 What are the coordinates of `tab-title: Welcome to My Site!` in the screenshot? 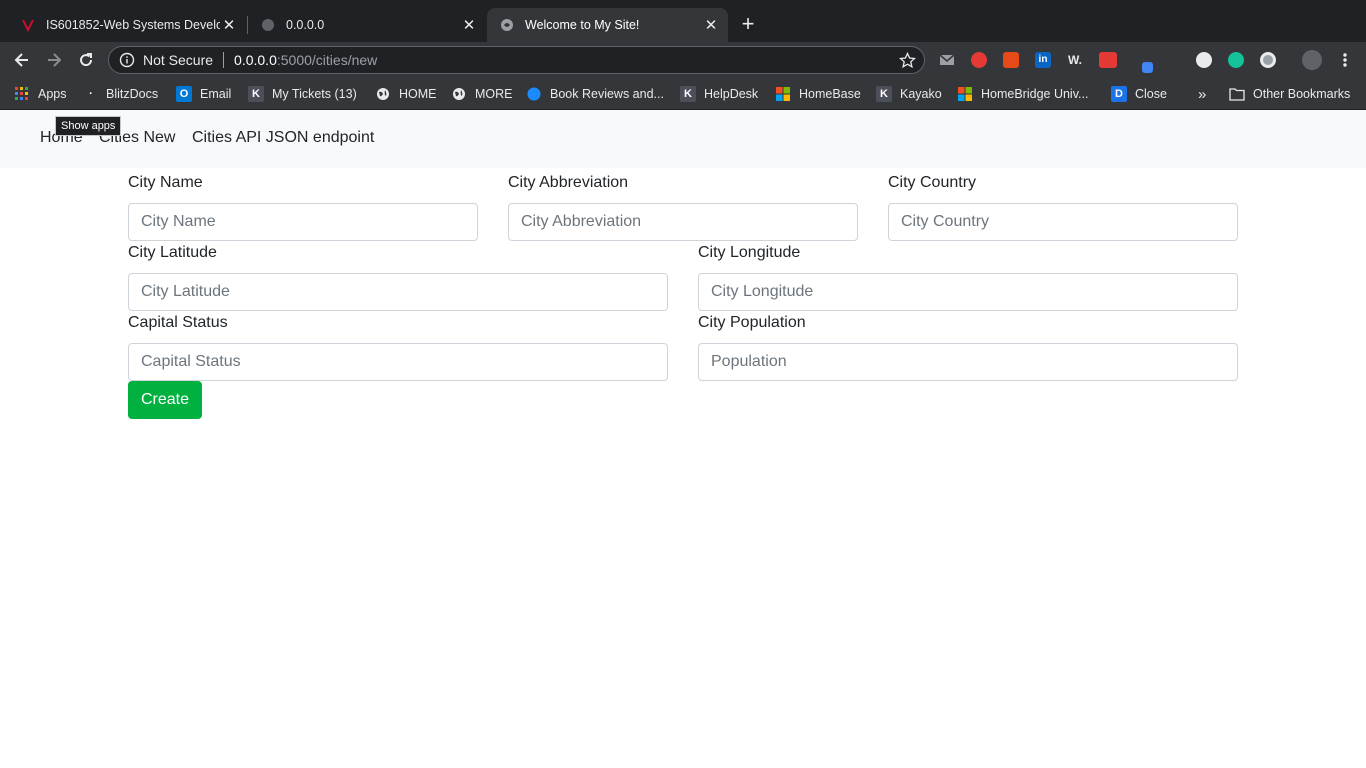 It's located at (582, 25).